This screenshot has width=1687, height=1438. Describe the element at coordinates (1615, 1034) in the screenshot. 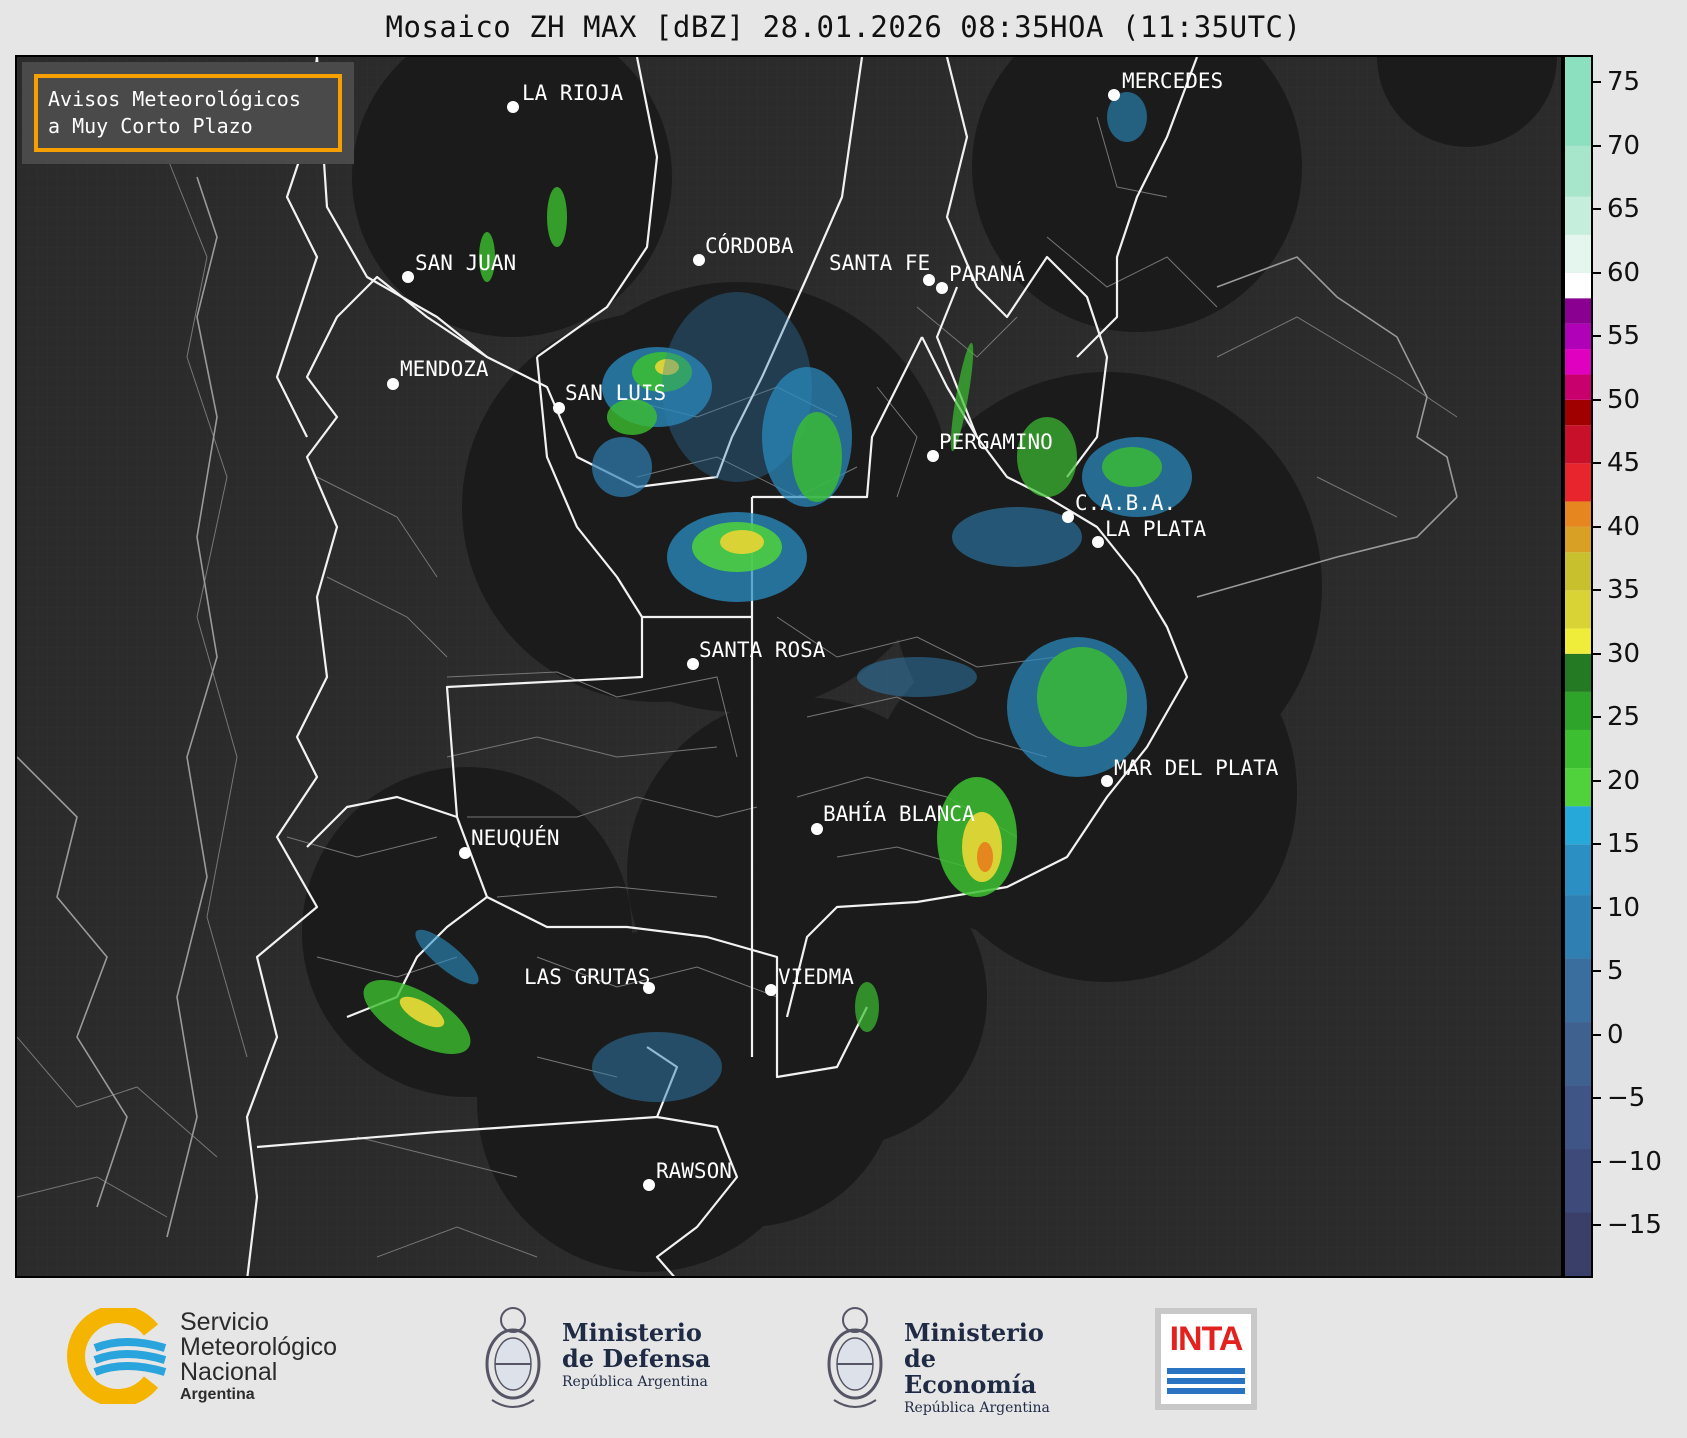

I see `colorbar-tick-label: 0` at that location.